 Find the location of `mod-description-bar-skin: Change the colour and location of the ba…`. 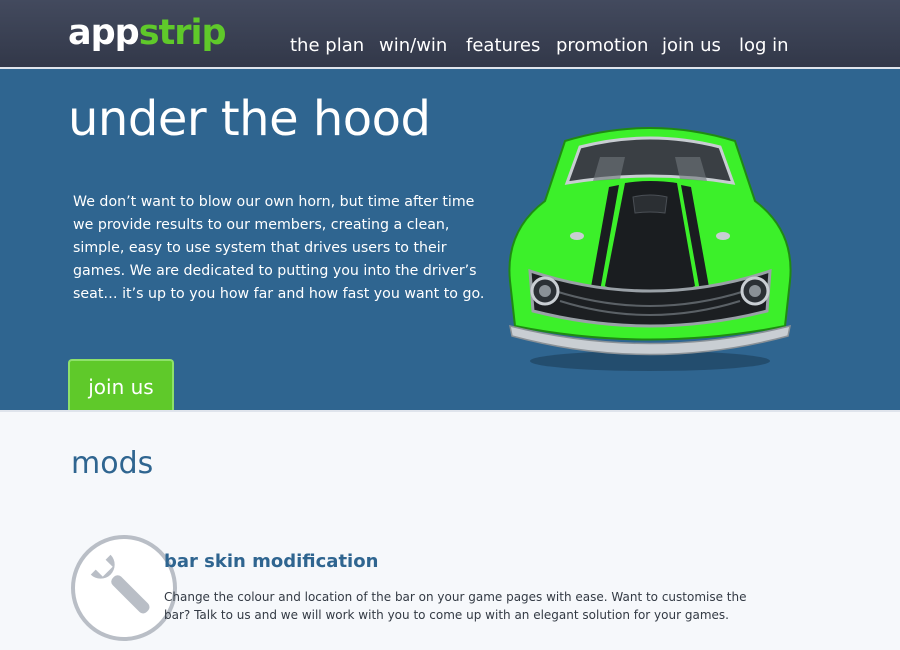

mod-description-bar-skin: Change the colour and location of the ba… is located at coordinates (455, 606).